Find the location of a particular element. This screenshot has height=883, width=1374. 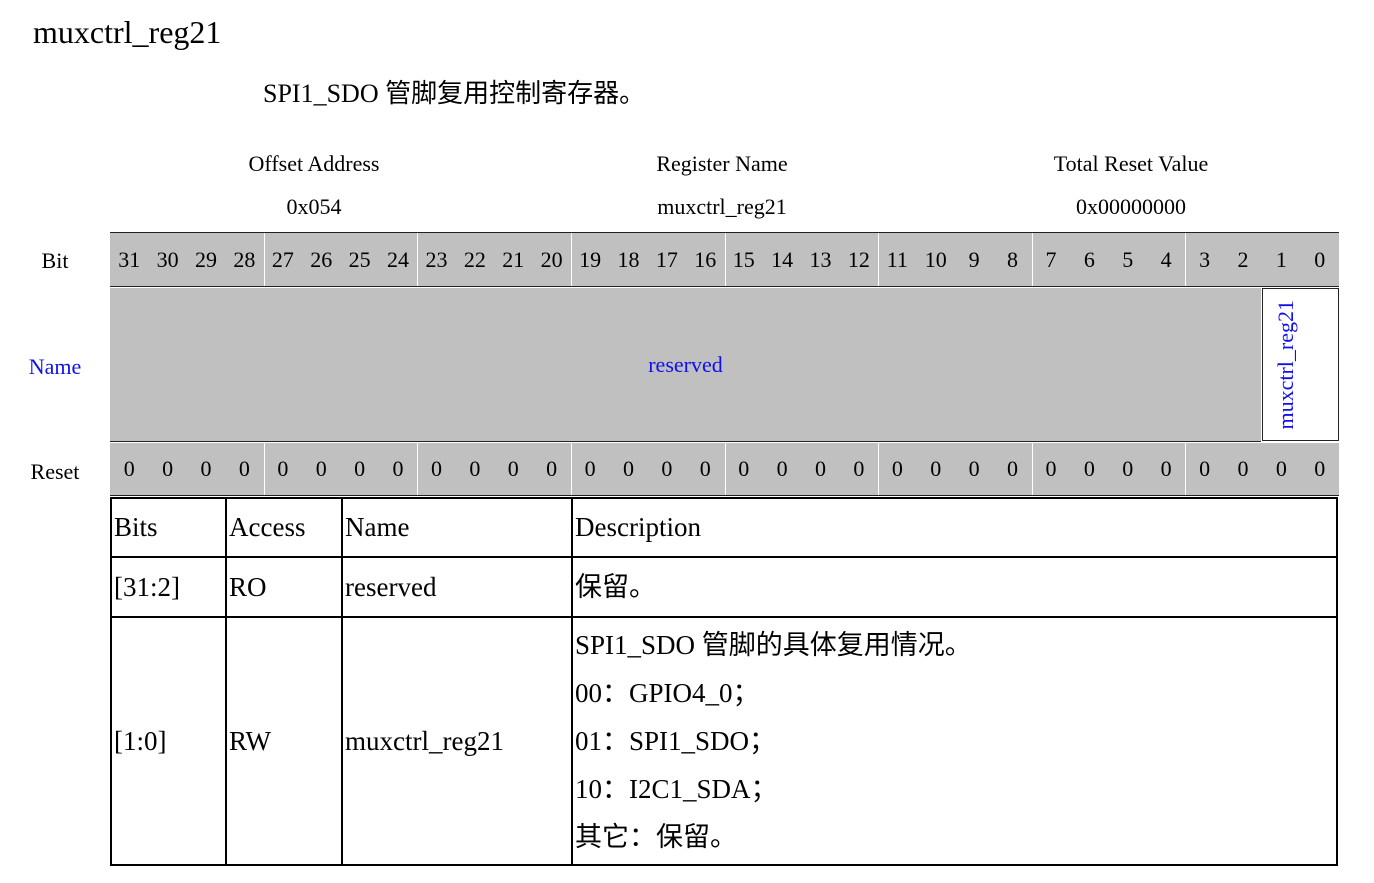

description-line: 保留。 is located at coordinates (615, 587).